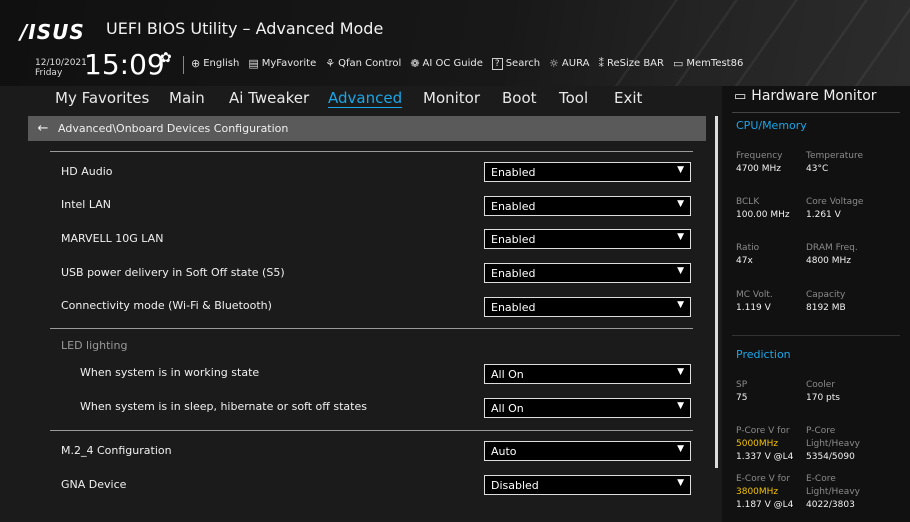 The image size is (910, 522). I want to click on bios-title: UEFI BIOS Utility – Advanced Mode, so click(245, 28).